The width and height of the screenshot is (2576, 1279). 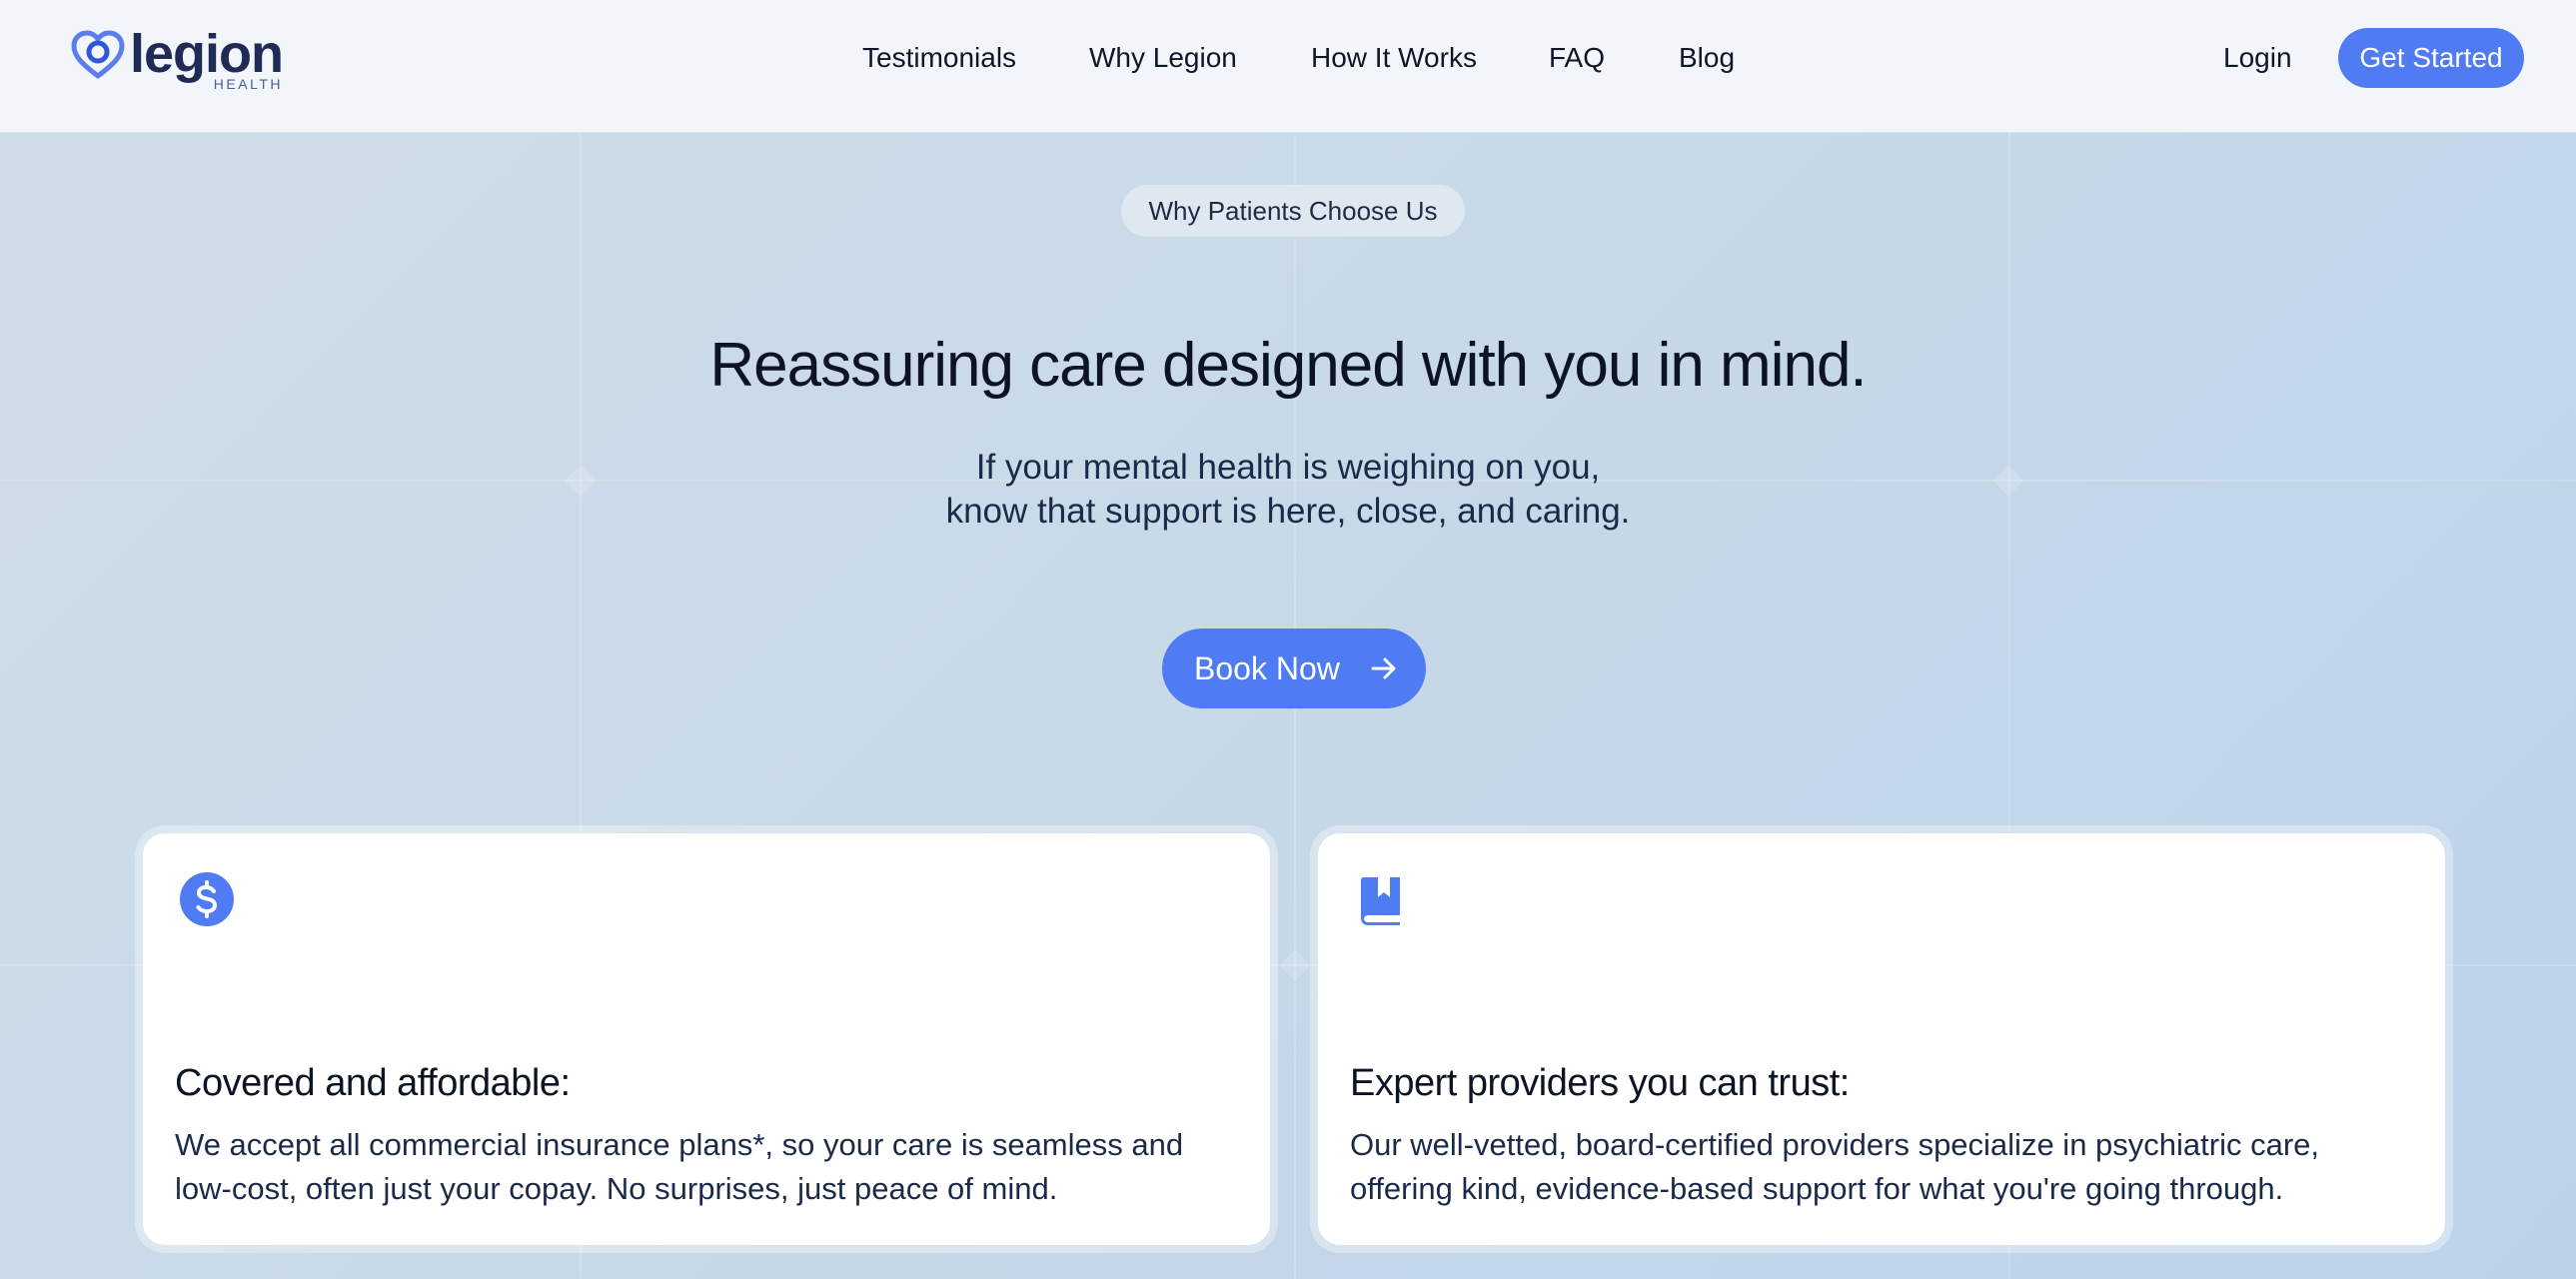 I want to click on feature-card-title: Expert providers you can trust:, so click(x=1600, y=1083).